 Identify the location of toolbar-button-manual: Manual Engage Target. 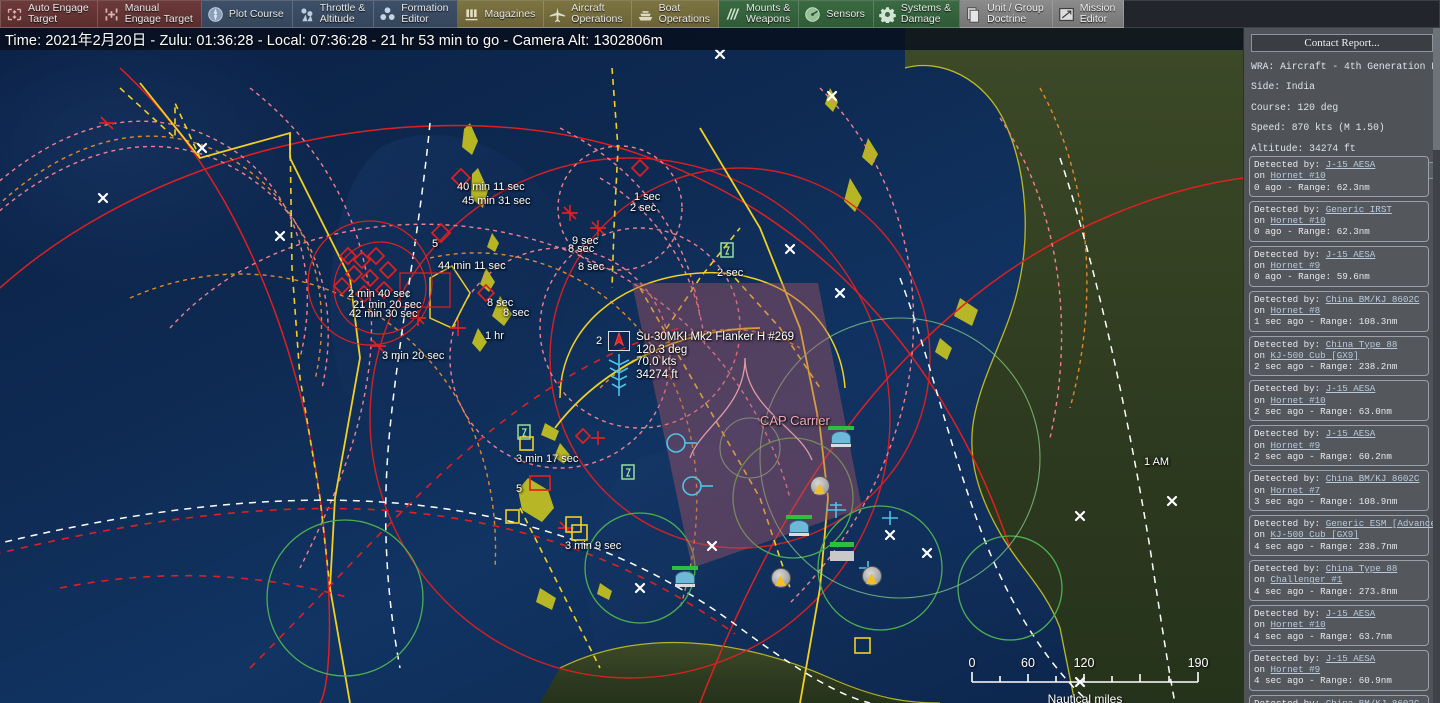
(149, 14).